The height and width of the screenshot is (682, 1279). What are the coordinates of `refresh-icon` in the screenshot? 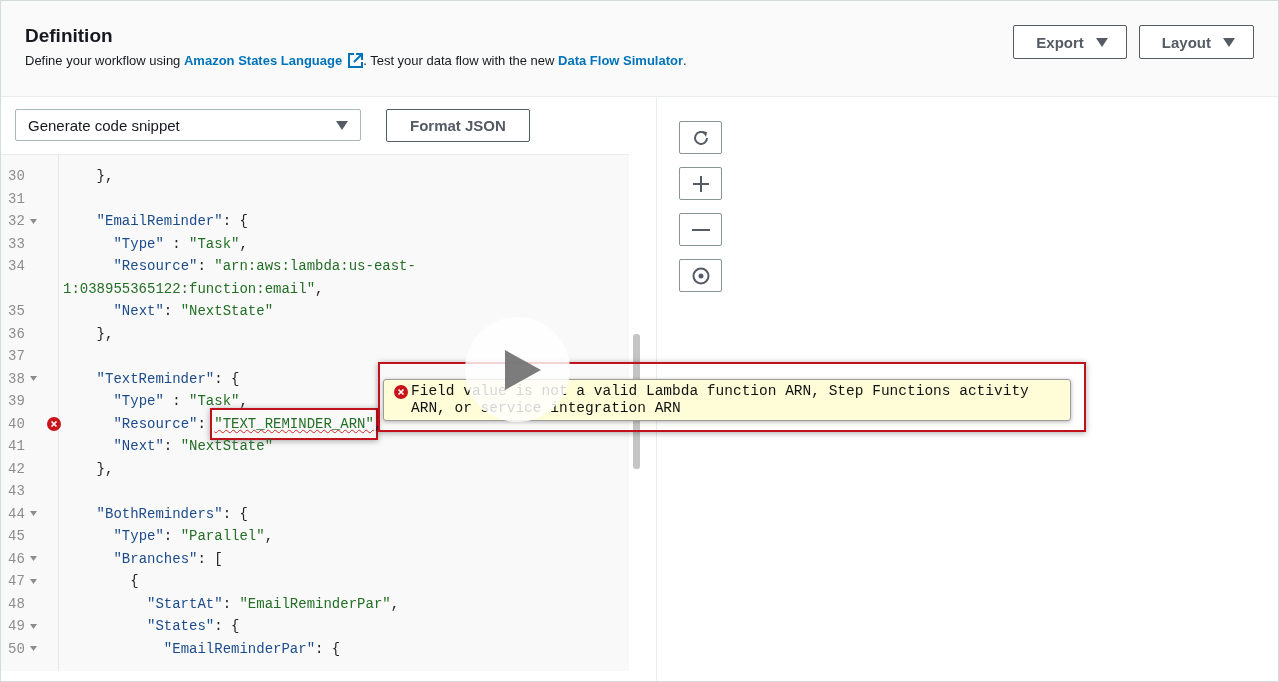 It's located at (700, 137).